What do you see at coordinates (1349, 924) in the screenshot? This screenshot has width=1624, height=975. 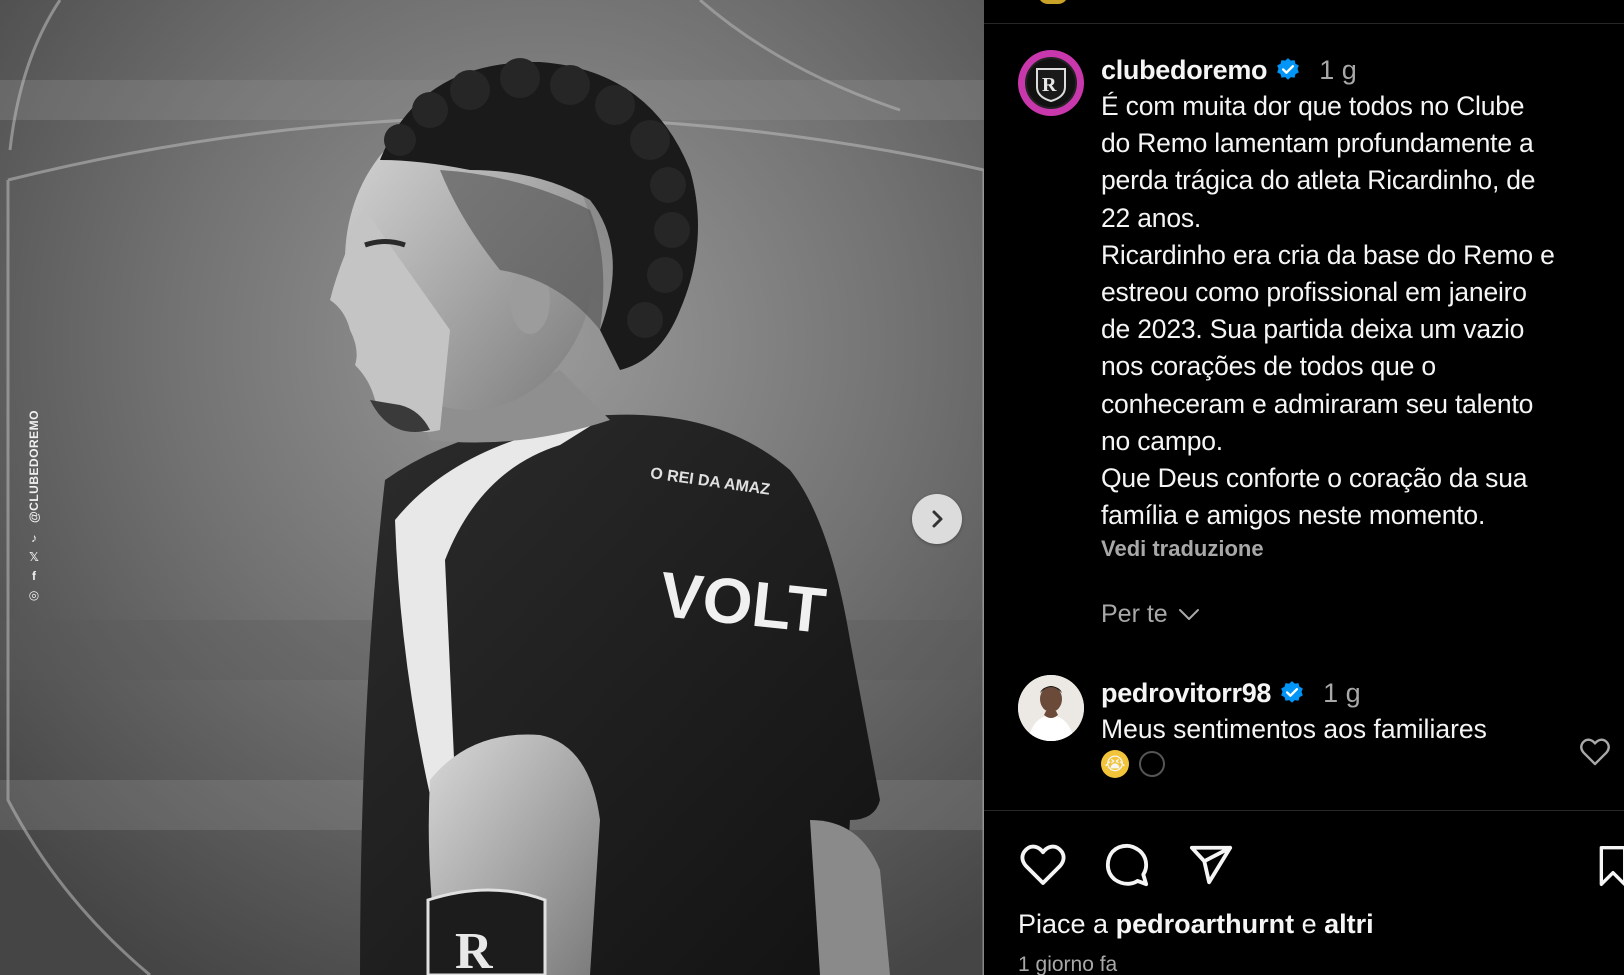 I see `liked-by-others-link: altri` at bounding box center [1349, 924].